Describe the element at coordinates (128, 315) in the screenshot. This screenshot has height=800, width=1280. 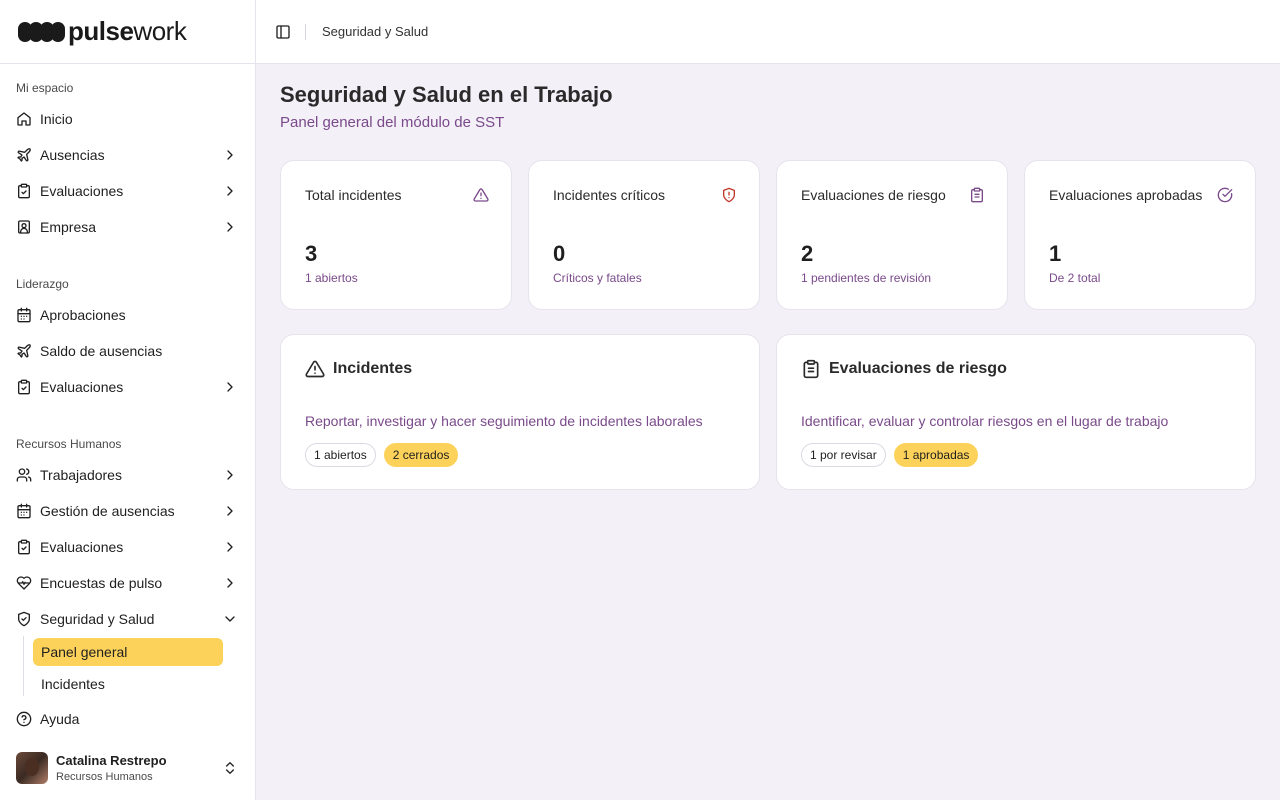
I see `sidebar-item-aprobaciones: Aprobaciones` at that location.